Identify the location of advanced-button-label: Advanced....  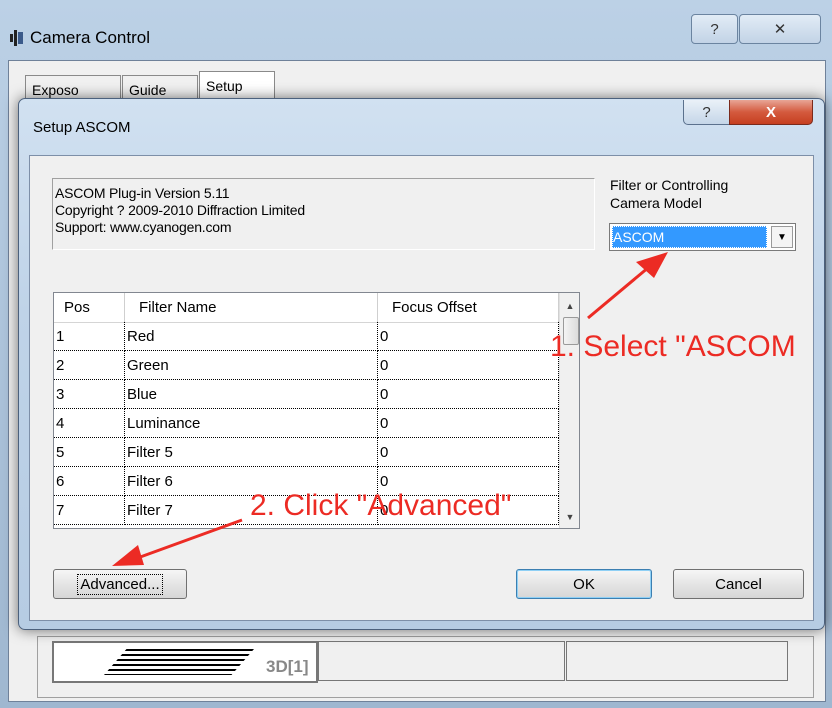
(120, 584).